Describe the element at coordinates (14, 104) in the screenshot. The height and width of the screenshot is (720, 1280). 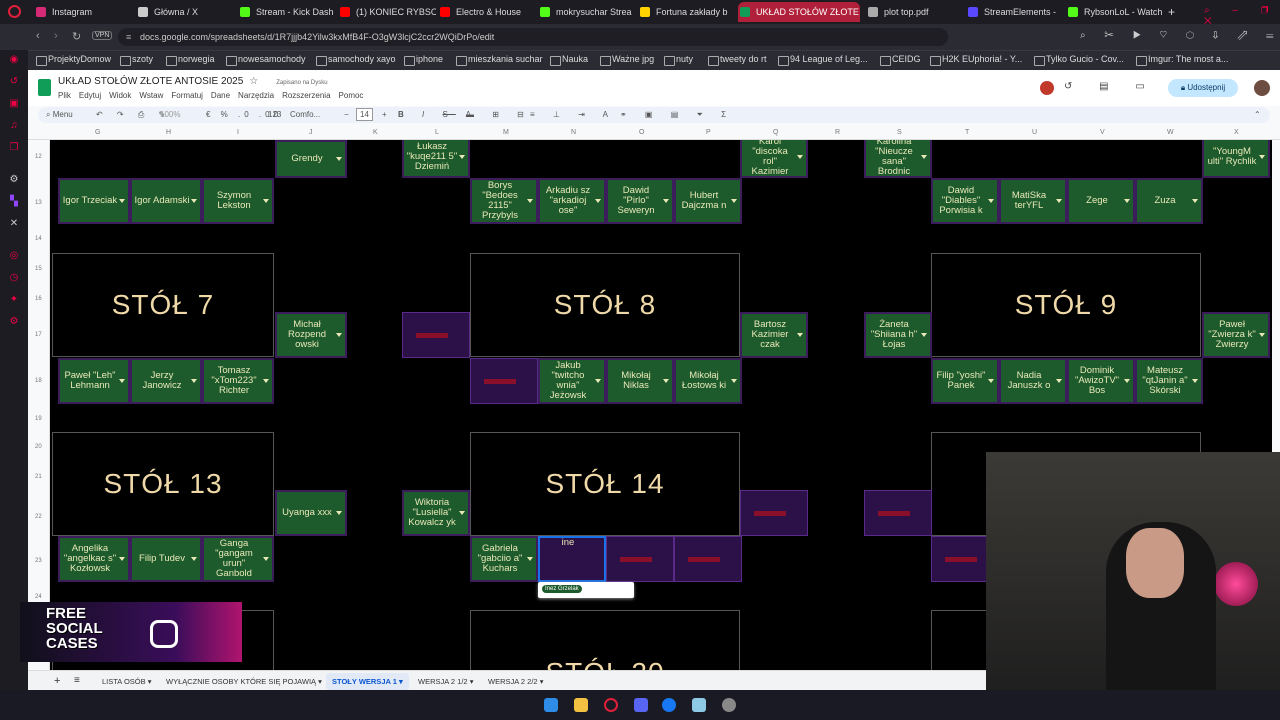
I see `wallet-icon: ▣` at that location.